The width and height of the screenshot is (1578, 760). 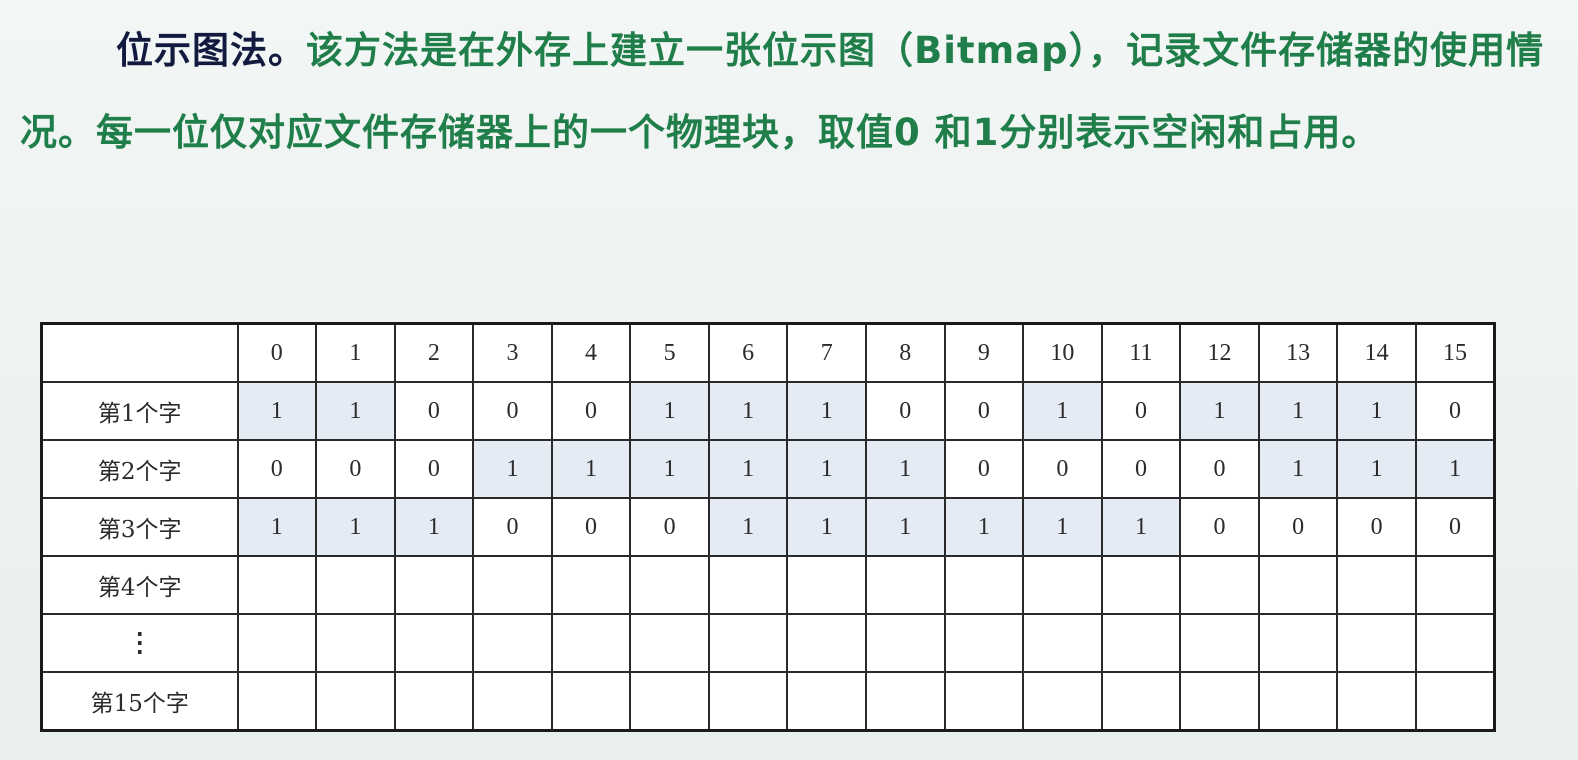 I want to click on column-header: 5, so click(x=669, y=352).